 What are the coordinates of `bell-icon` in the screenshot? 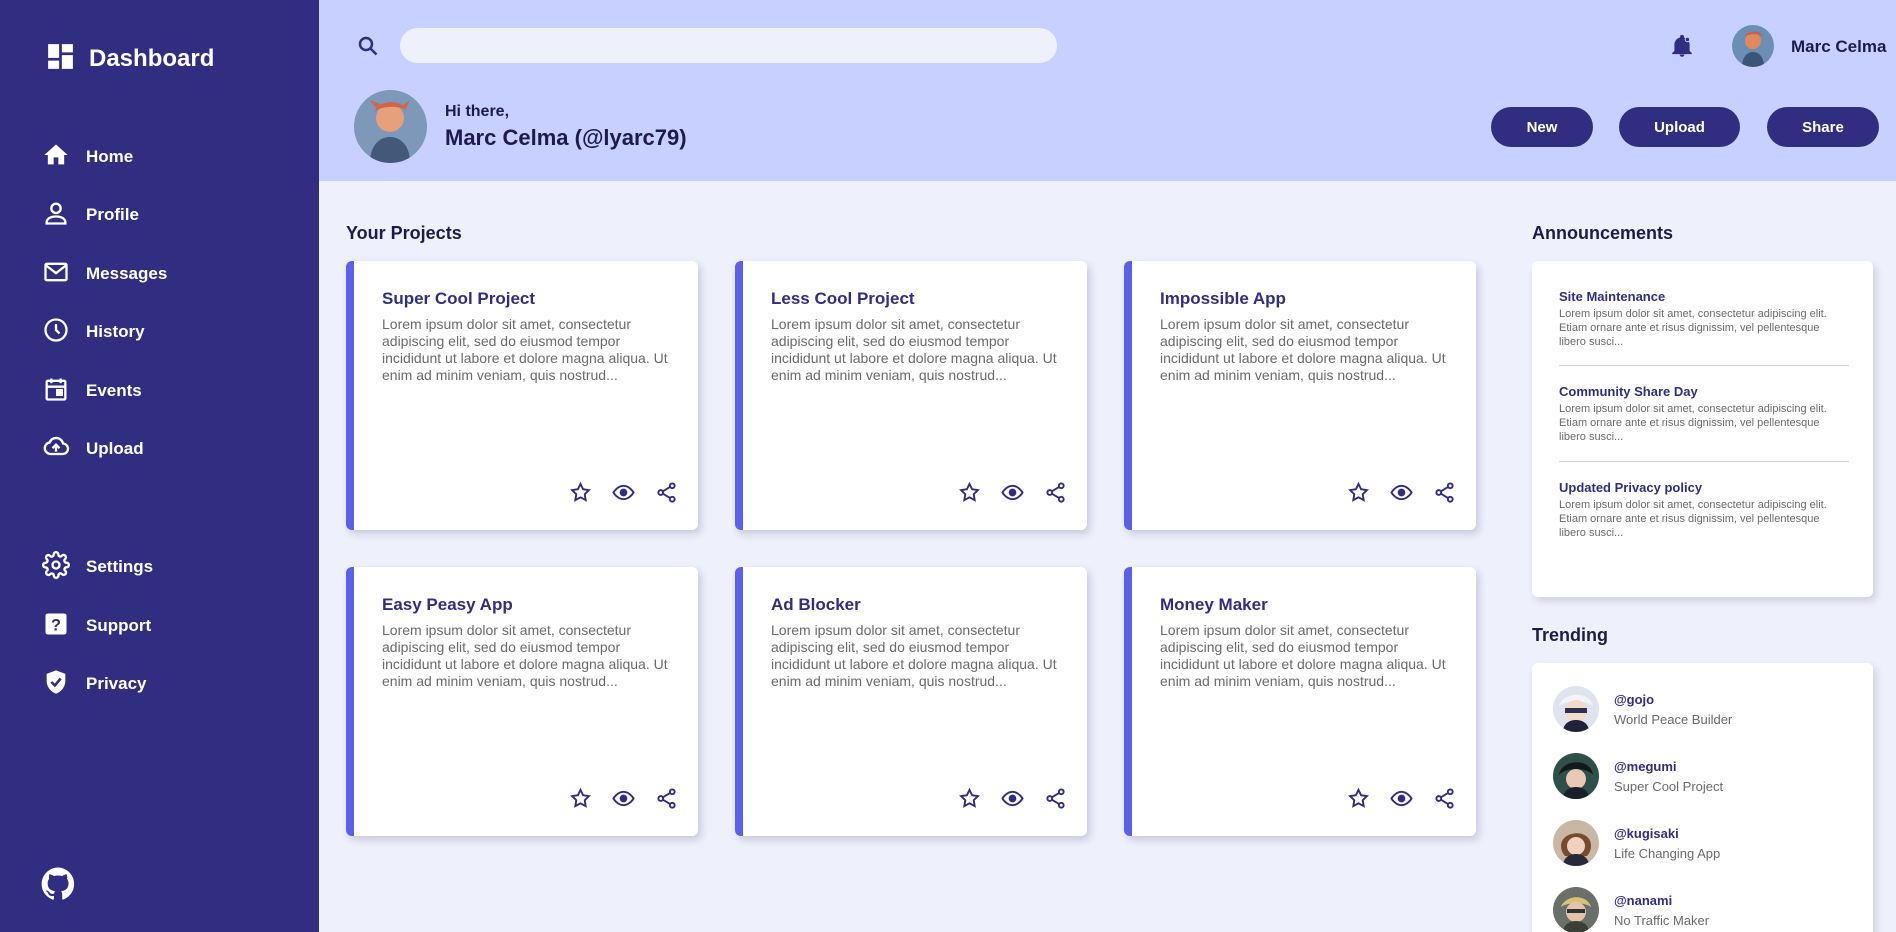 It's located at (1682, 46).